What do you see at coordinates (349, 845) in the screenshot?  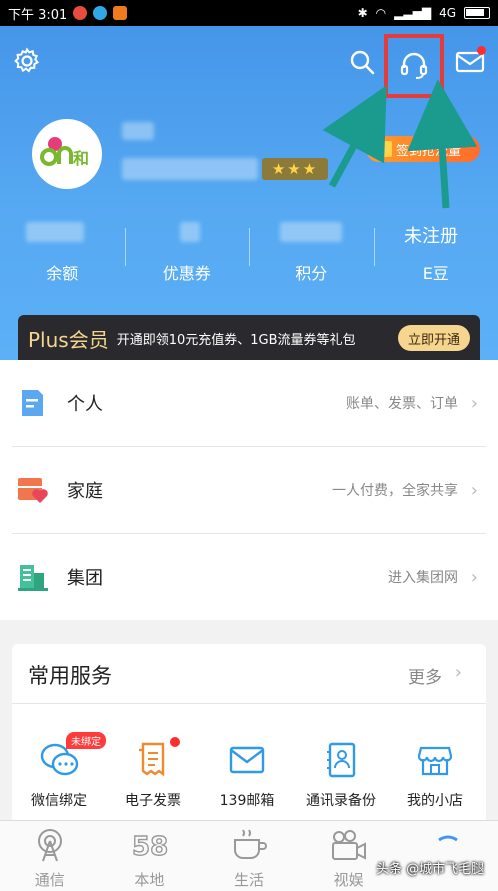 I see `video-camera-icon` at bounding box center [349, 845].